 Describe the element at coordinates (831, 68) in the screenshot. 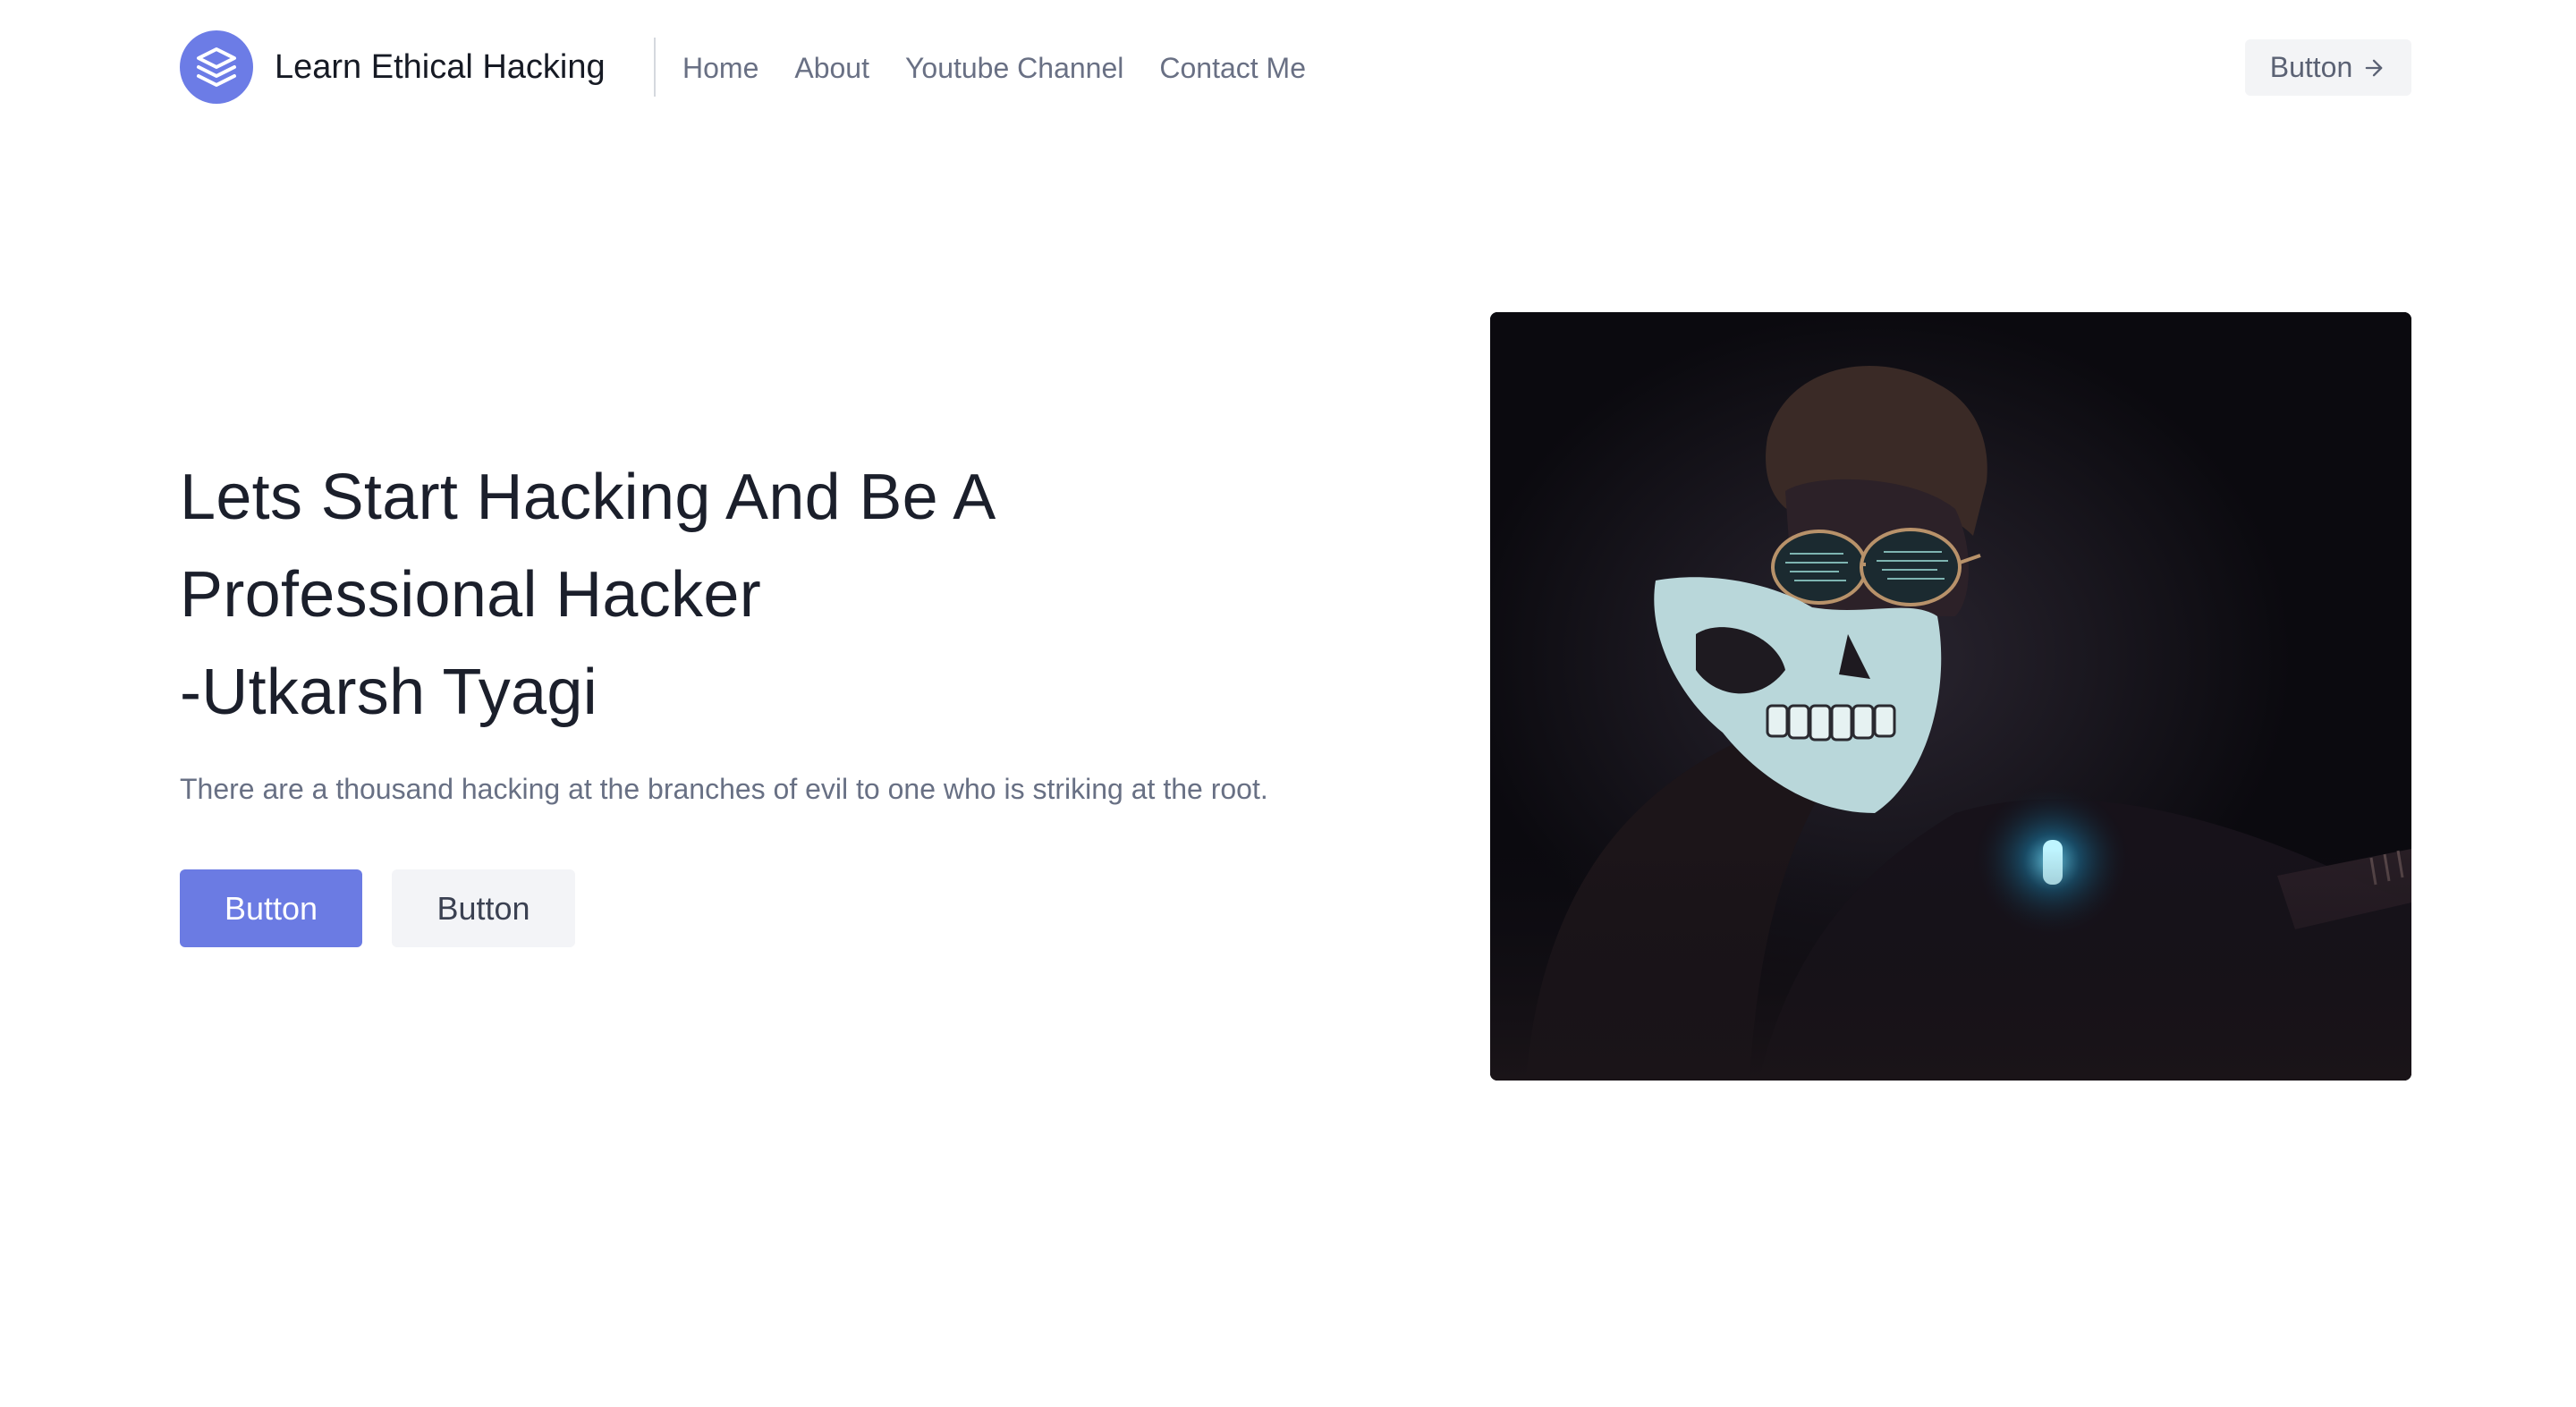

I see `nav-link-about: About` at that location.